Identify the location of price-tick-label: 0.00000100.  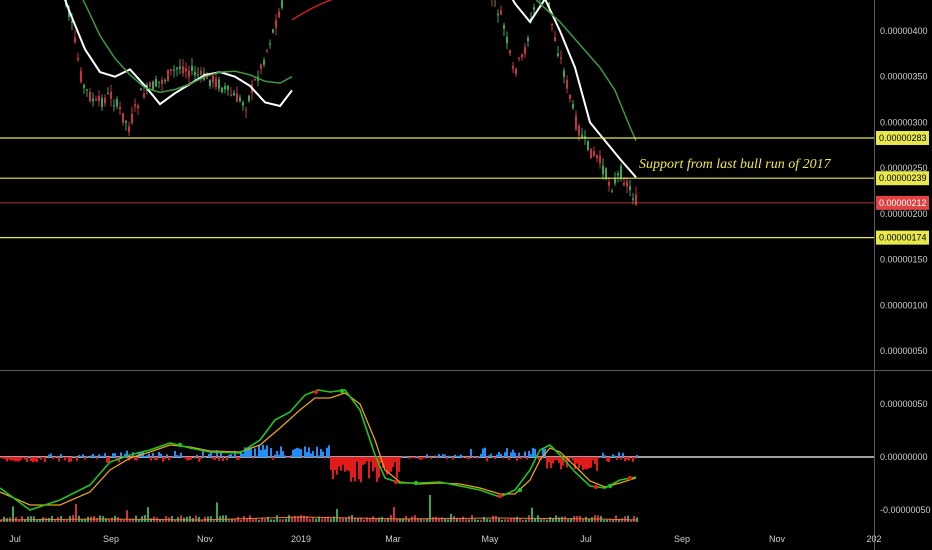
(904, 305).